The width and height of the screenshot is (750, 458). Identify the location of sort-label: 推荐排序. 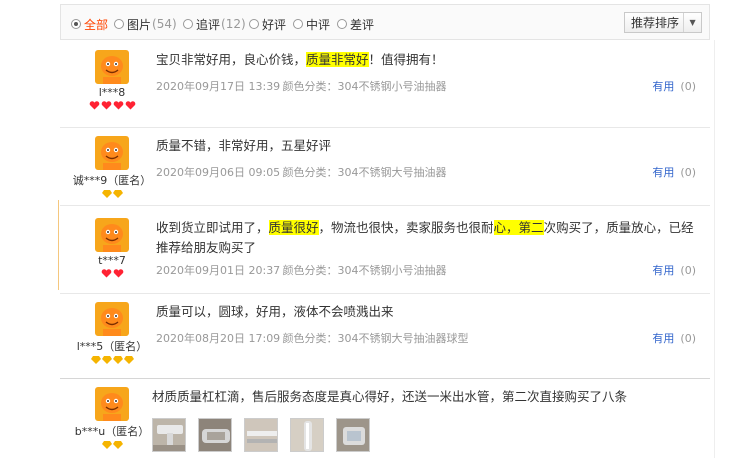
(655, 23).